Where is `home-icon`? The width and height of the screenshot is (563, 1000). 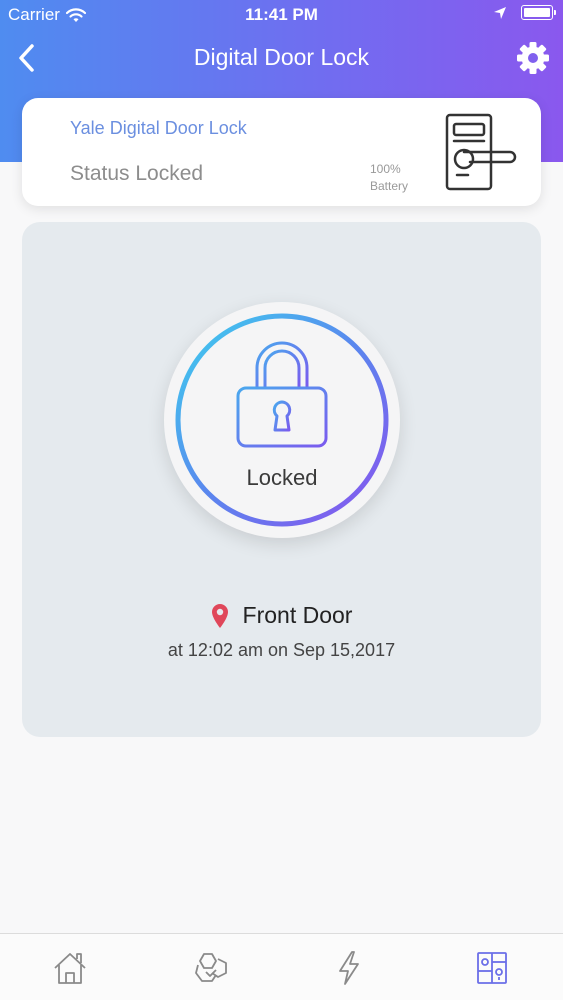
home-icon is located at coordinates (70, 968).